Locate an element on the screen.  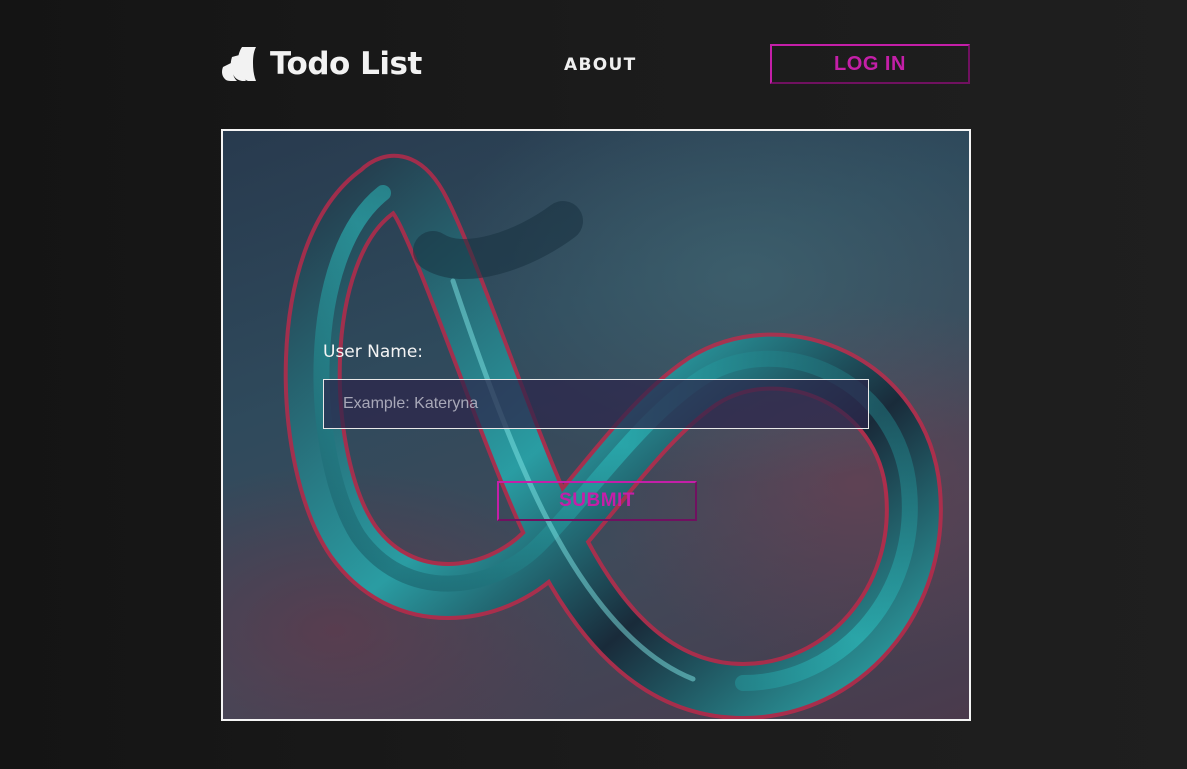
logo-link: Todo List is located at coordinates (321, 64).